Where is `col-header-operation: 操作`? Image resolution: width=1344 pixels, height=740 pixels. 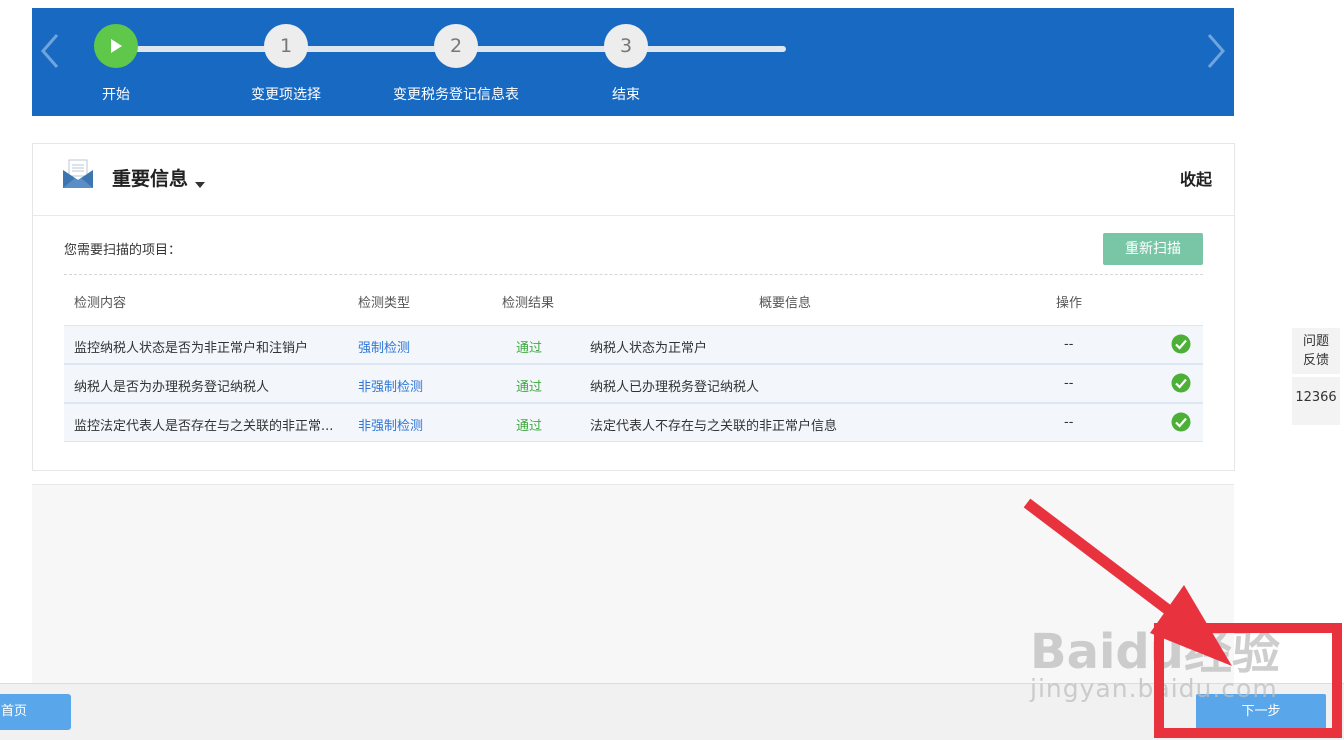 col-header-operation: 操作 is located at coordinates (1069, 303).